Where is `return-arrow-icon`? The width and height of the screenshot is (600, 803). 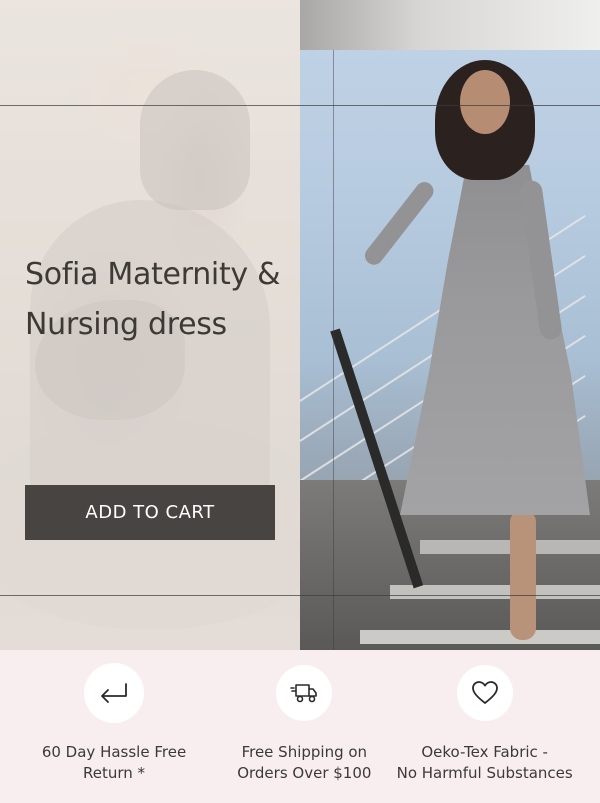 return-arrow-icon is located at coordinates (114, 693).